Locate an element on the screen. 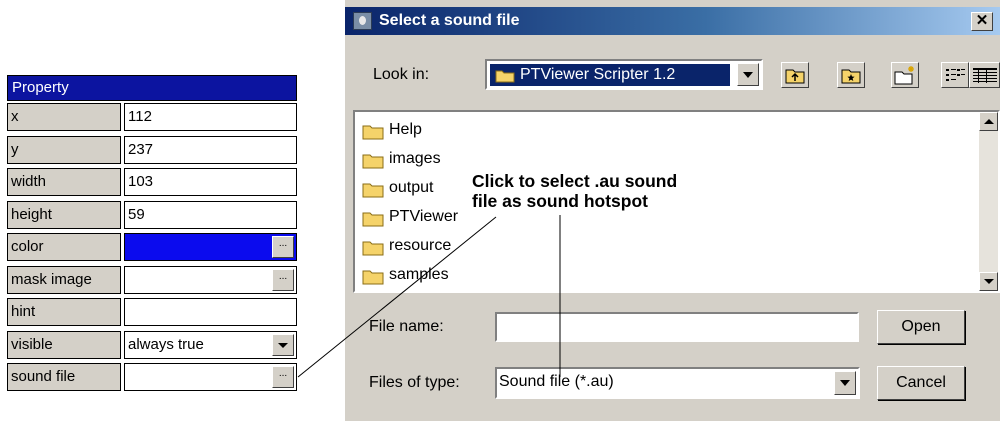 This screenshot has width=1000, height=421. leader-line-to-property is located at coordinates (397, 297).